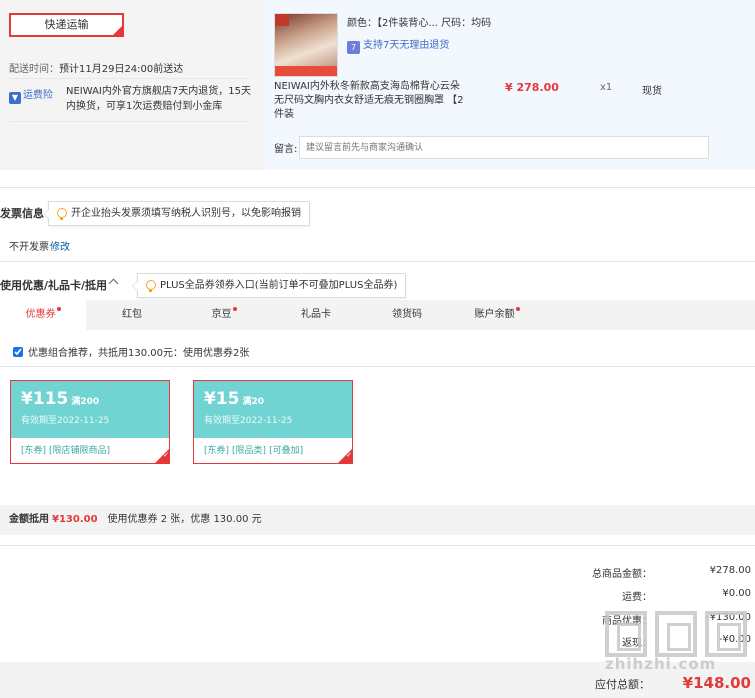 The image size is (755, 698). What do you see at coordinates (286, 149) in the screenshot?
I see `remark-label: 留言:` at bounding box center [286, 149].